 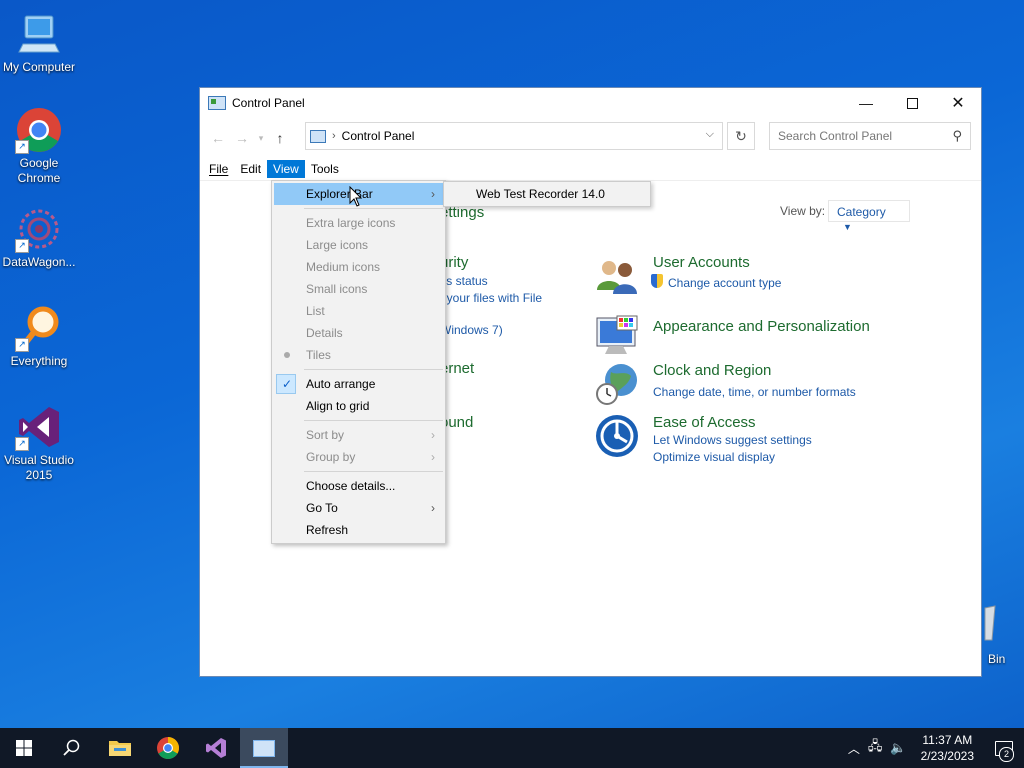 I want to click on category-link: Optimize visual display, so click(x=714, y=457).